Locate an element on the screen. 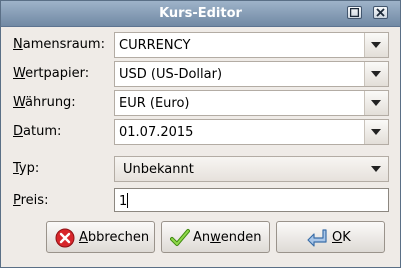 The image size is (401, 268). cancel-icon is located at coordinates (65, 238).